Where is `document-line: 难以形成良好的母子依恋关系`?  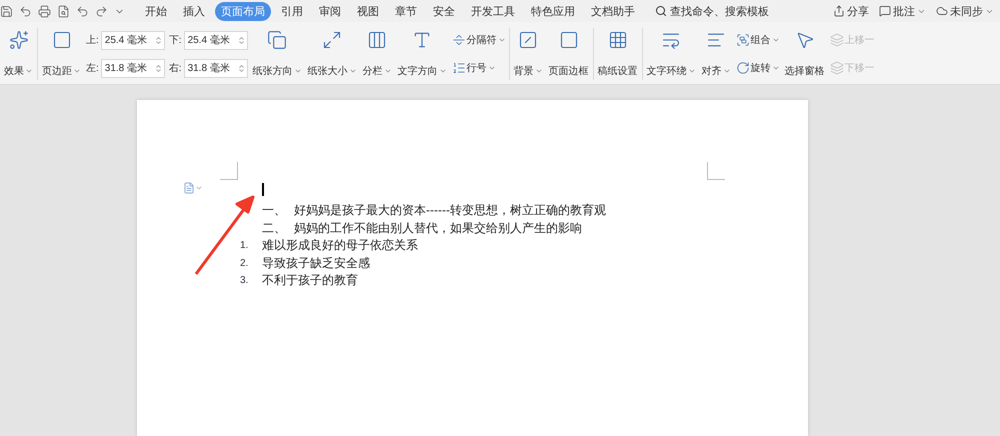 document-line: 难以形成良好的母子依恋关系 is located at coordinates (340, 245).